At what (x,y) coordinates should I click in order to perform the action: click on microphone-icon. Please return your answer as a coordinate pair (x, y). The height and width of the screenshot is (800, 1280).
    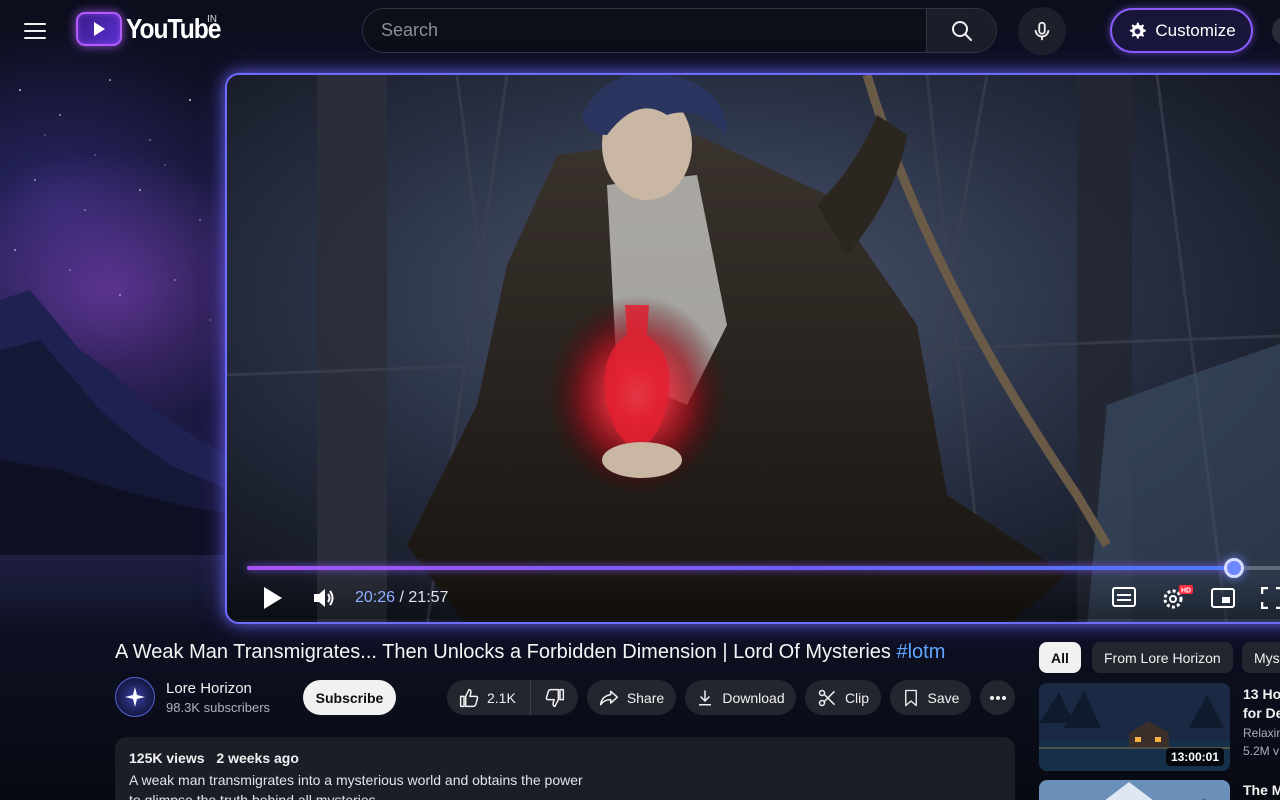
    Looking at the image, I should click on (1042, 31).